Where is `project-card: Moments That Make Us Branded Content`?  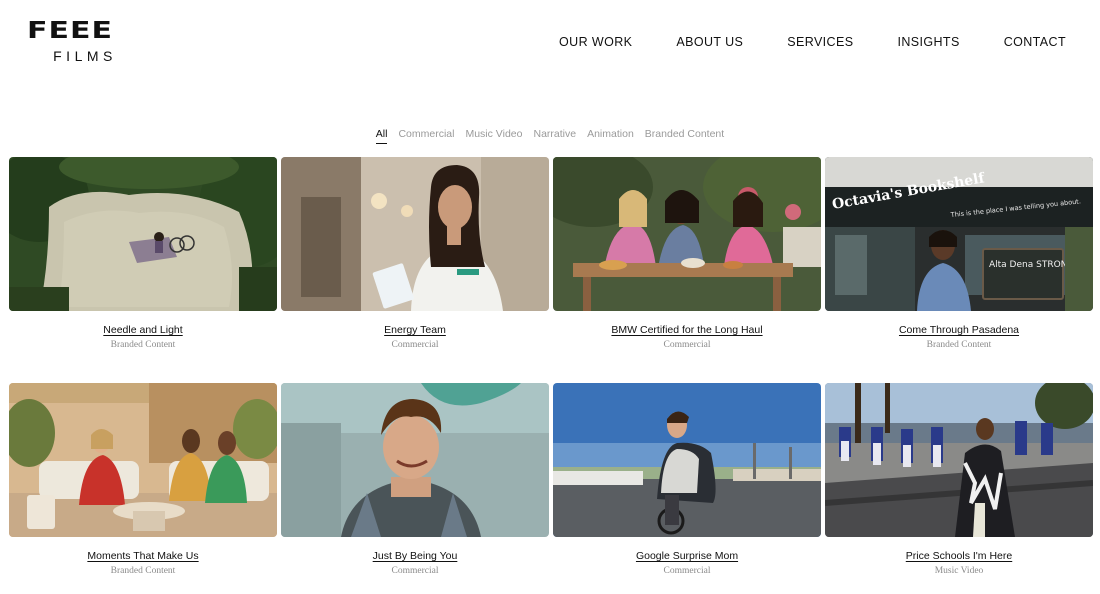
project-card: Moments That Make Us Branded Content is located at coordinates (143, 488).